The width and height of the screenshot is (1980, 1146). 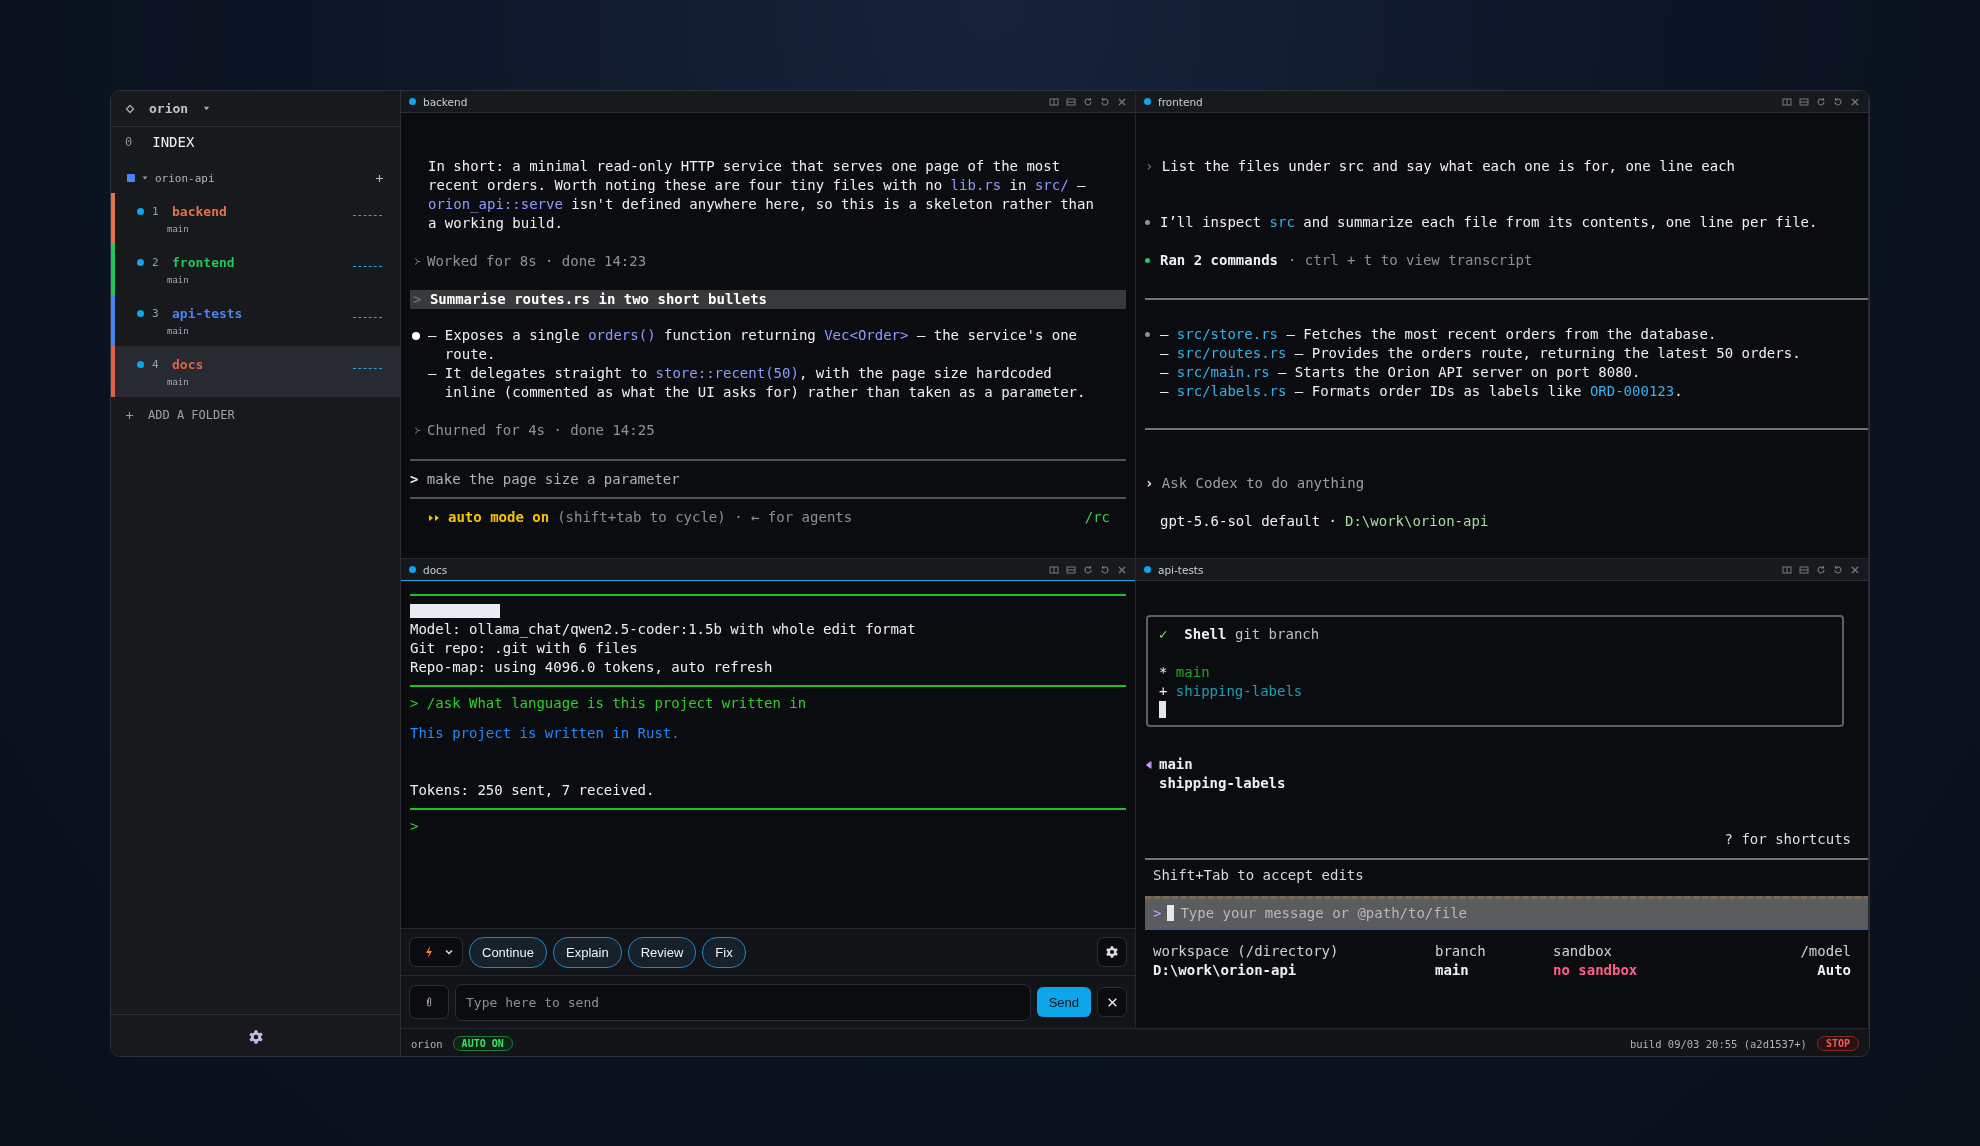 I want to click on branch-option: shipping-labels, so click(x=1222, y=783).